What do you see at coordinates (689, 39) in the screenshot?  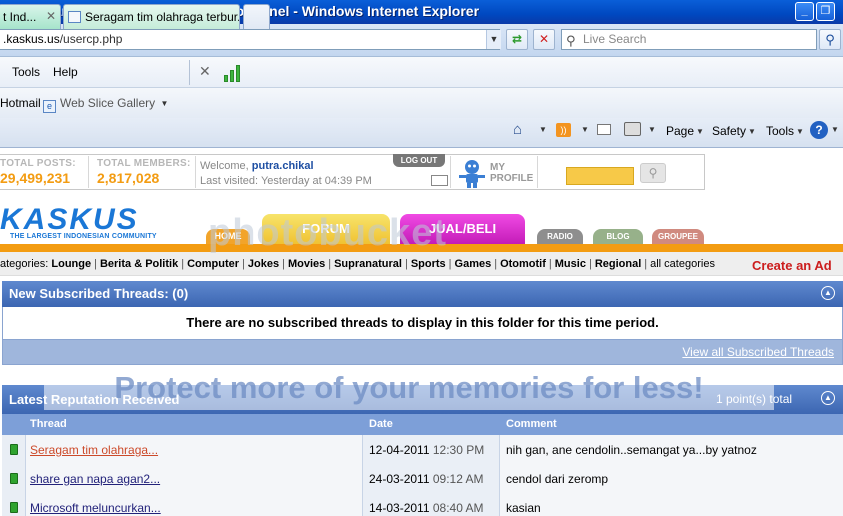 I see `search-input: ⚲ Live Search` at bounding box center [689, 39].